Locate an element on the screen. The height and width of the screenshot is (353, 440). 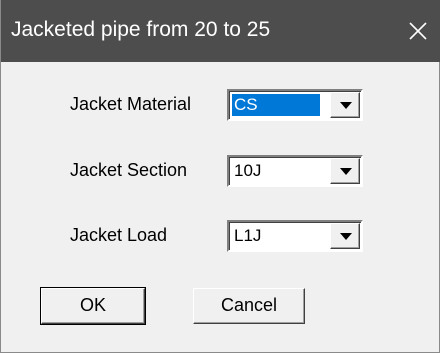
jacket-material-dropdown-button is located at coordinates (345, 105).